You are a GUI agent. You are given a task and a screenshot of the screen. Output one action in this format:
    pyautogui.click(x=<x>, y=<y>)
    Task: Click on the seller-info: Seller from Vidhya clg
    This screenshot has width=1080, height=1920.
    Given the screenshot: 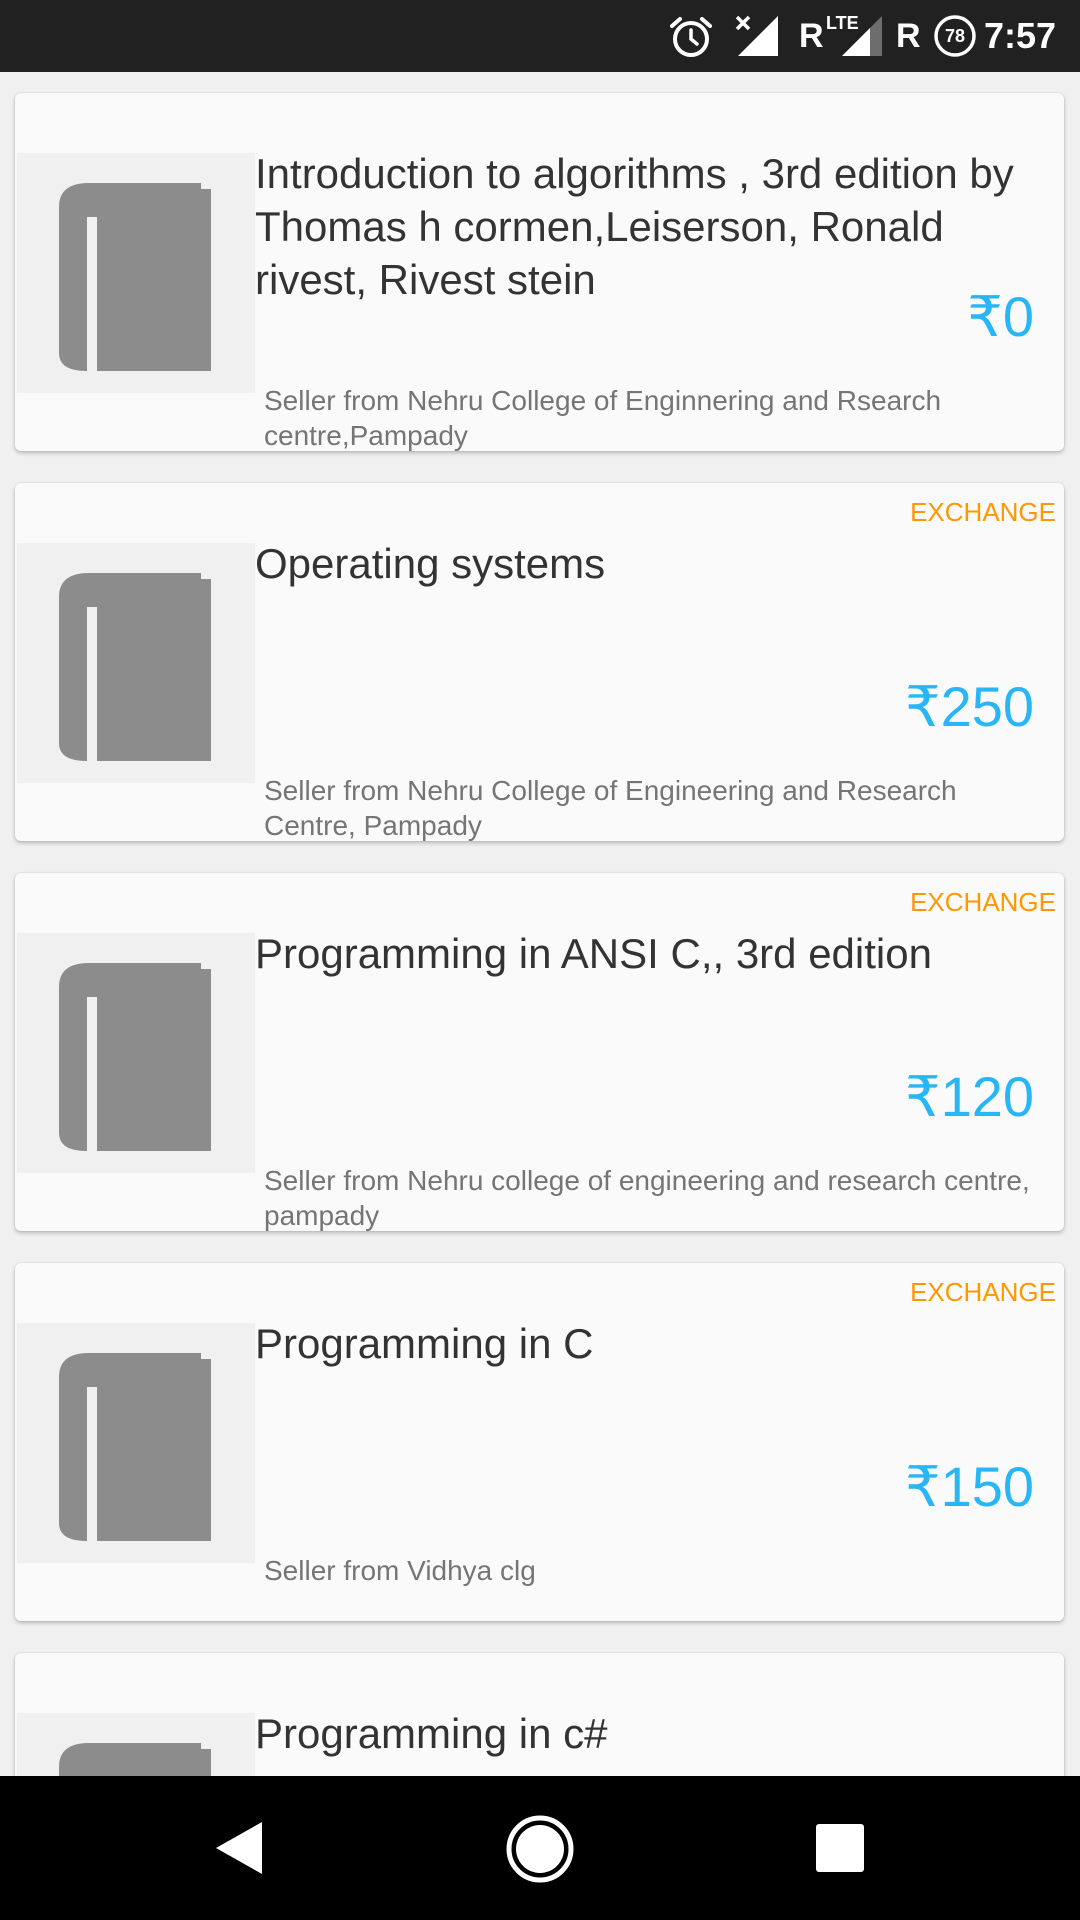 What is the action you would take?
    pyautogui.click(x=400, y=1570)
    